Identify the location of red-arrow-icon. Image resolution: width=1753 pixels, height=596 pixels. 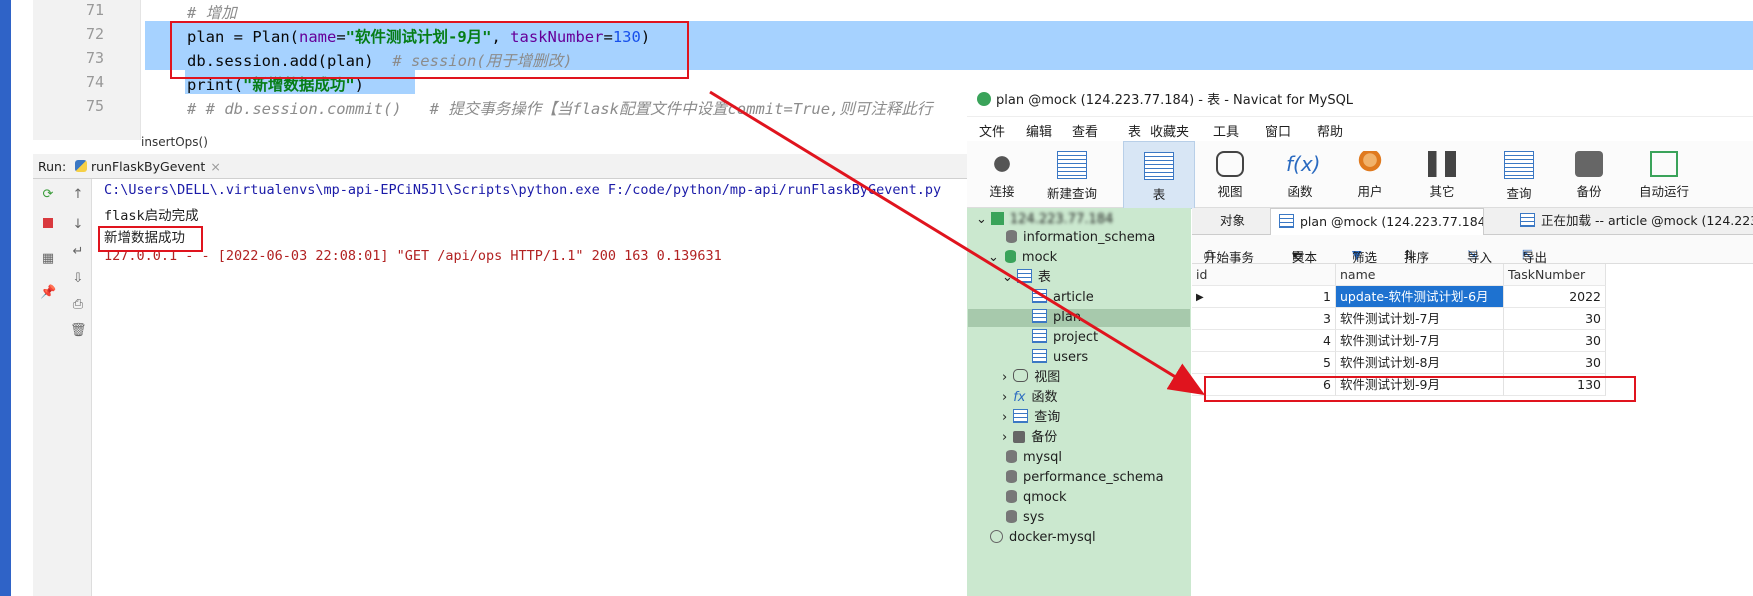
(957, 243).